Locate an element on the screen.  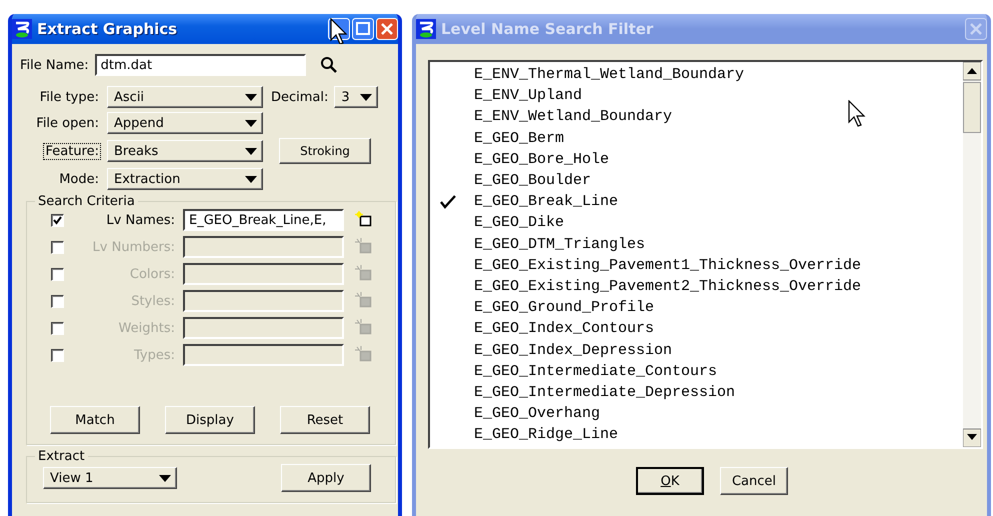
field-label: Styles: is located at coordinates (152, 301).